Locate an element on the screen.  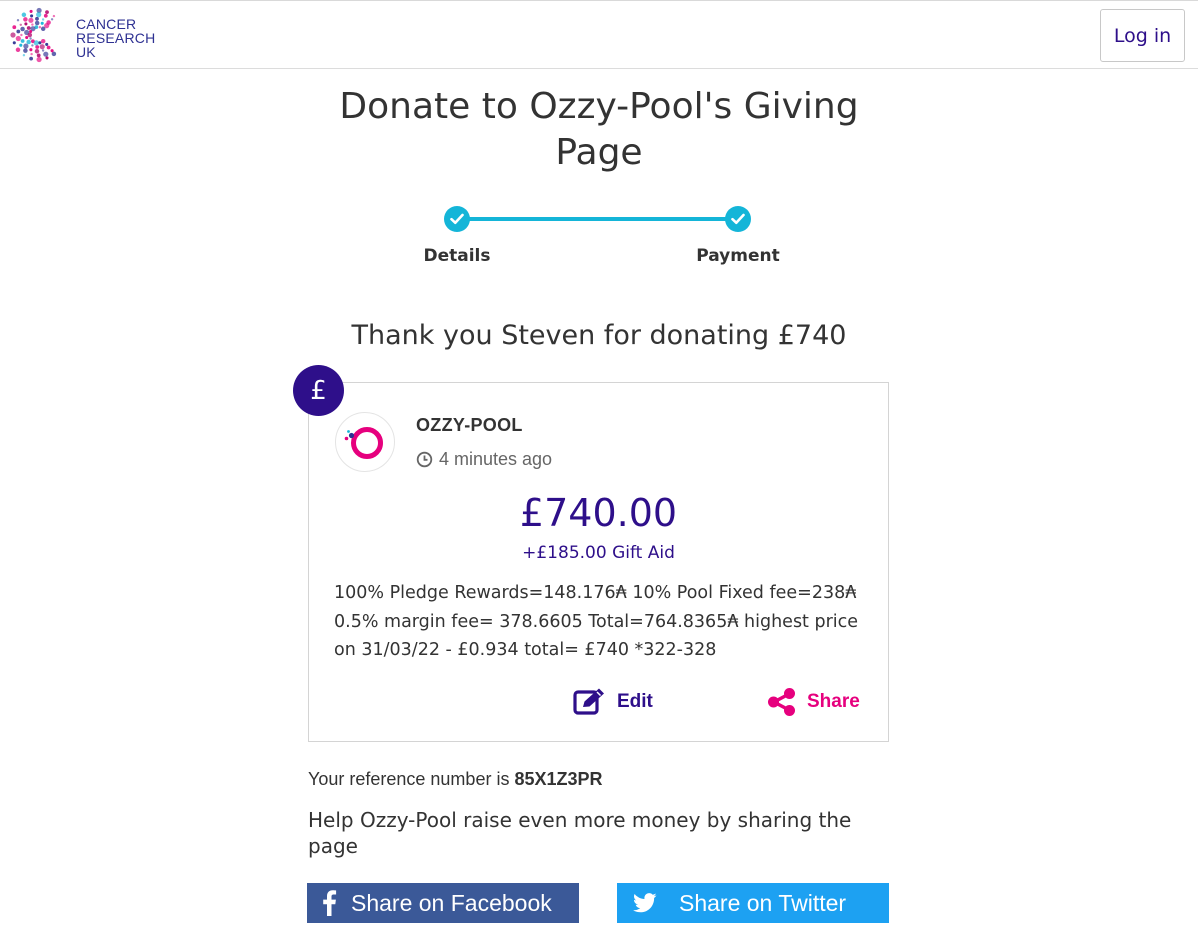
pound-badge-icon: £ is located at coordinates (318, 390).